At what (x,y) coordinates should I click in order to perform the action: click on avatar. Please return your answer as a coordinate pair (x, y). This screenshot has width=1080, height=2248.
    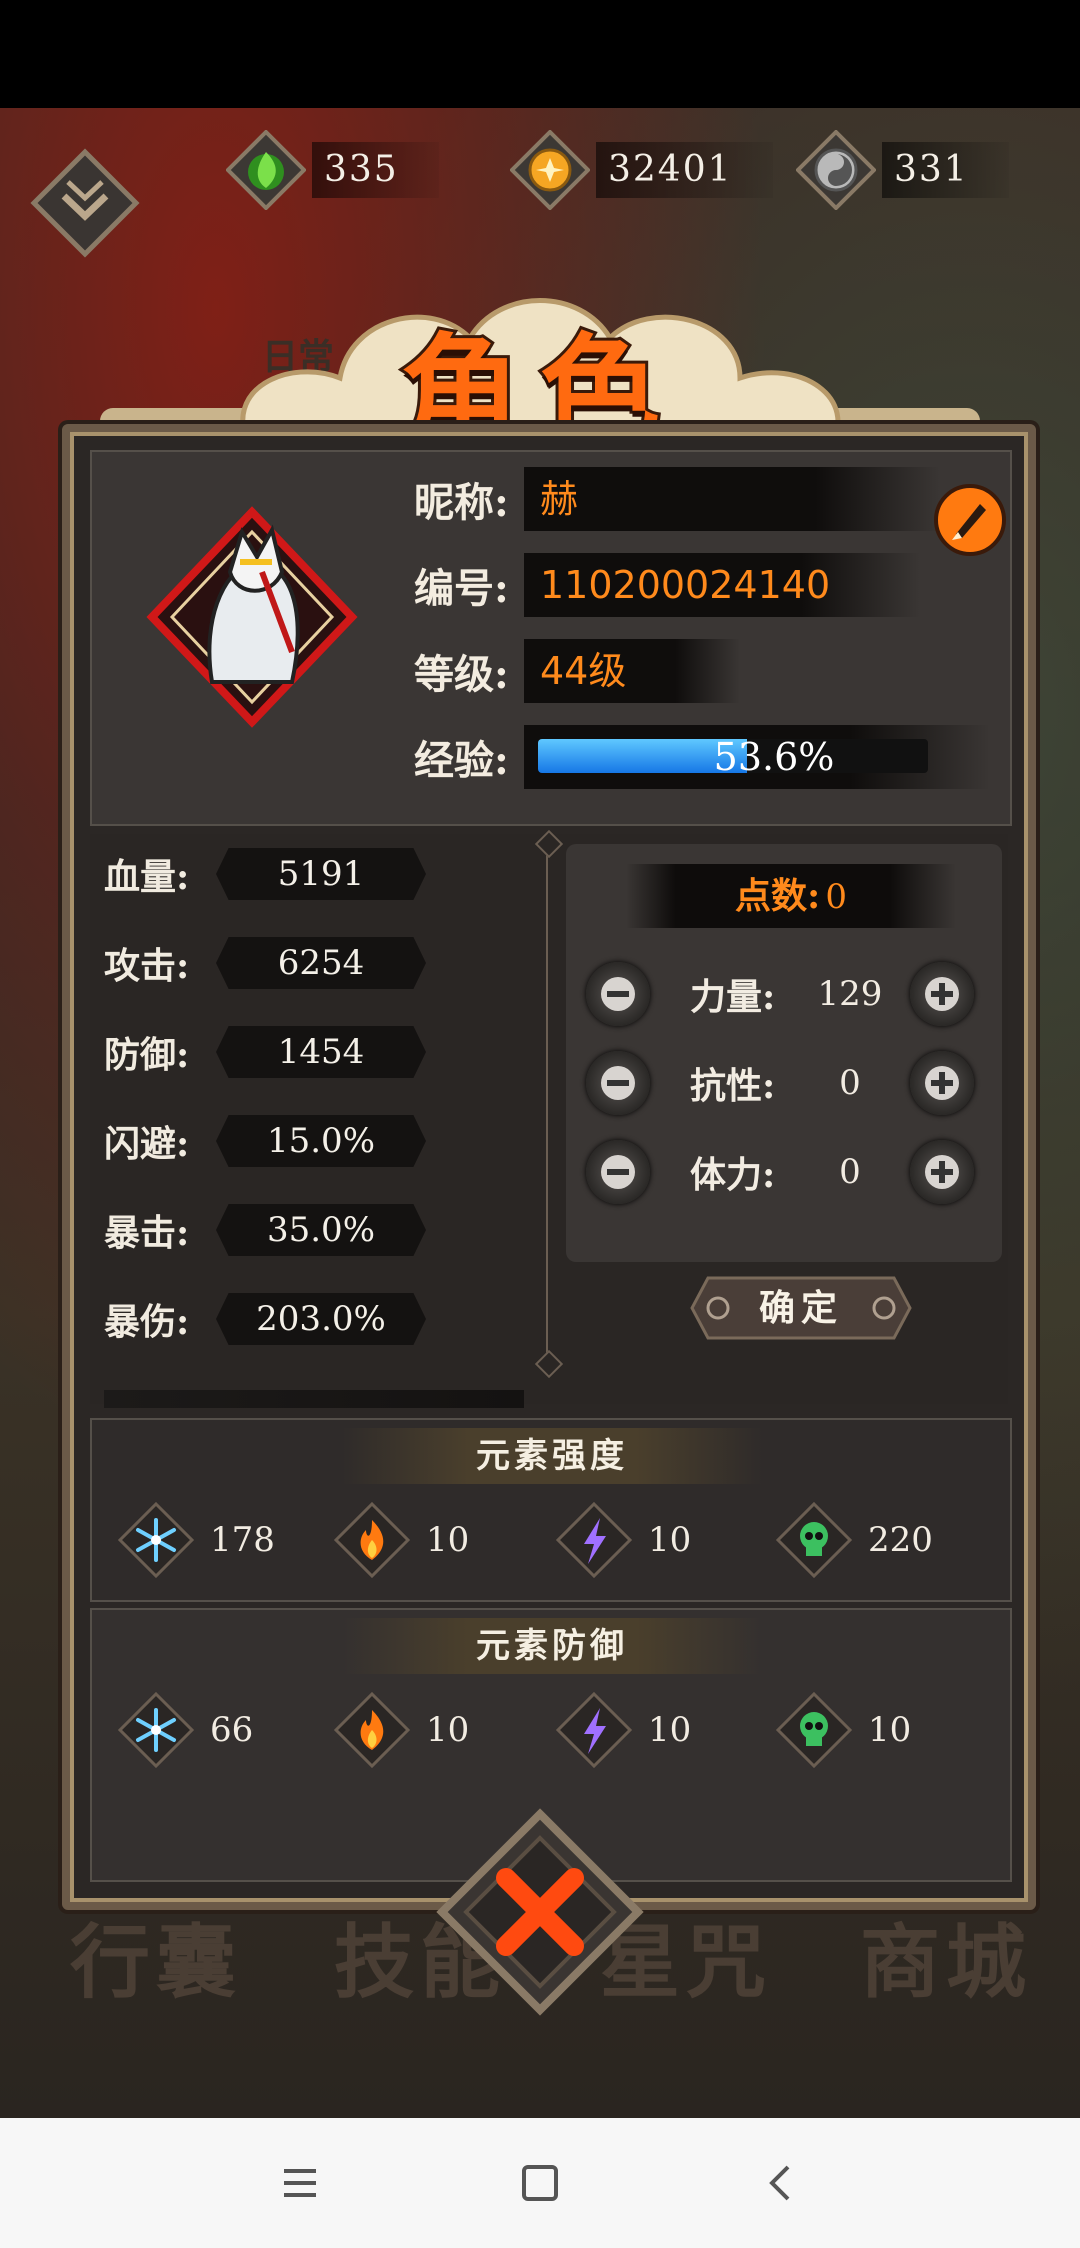
    Looking at the image, I should click on (252, 617).